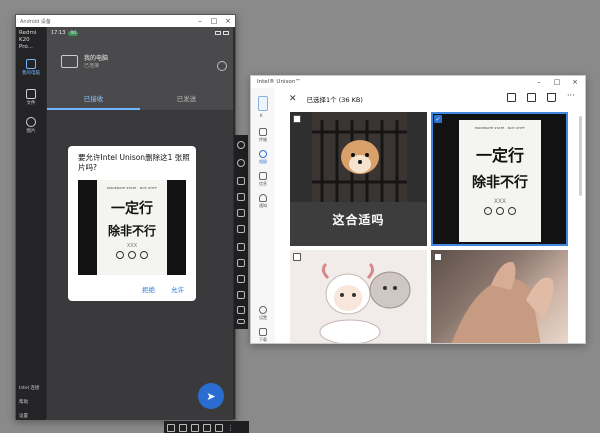 The image size is (600, 433). I want to click on send-icon: ➤, so click(211, 396).